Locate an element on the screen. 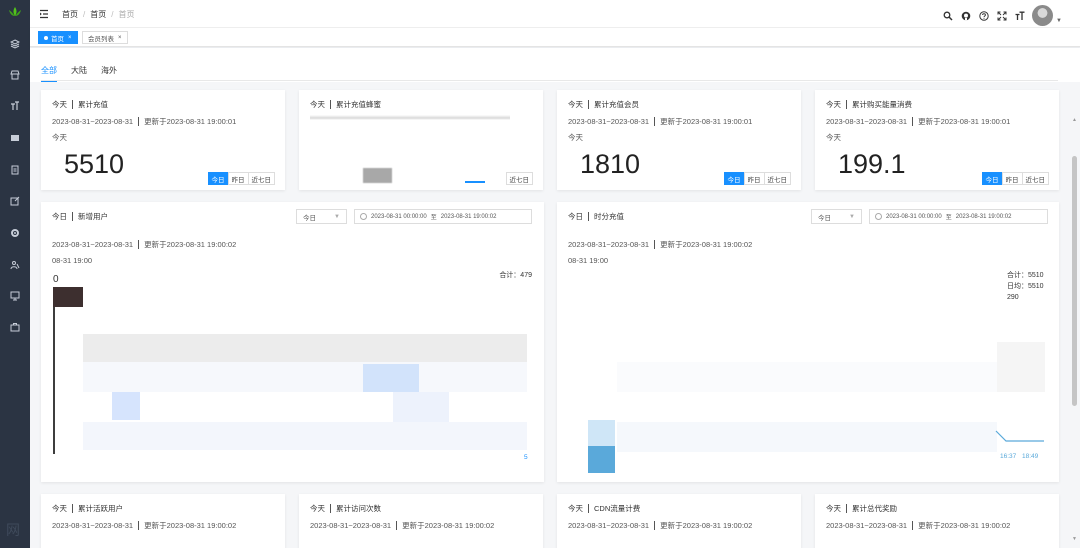 The width and height of the screenshot is (1080, 548). period-switch: 近七日 is located at coordinates (519, 178).